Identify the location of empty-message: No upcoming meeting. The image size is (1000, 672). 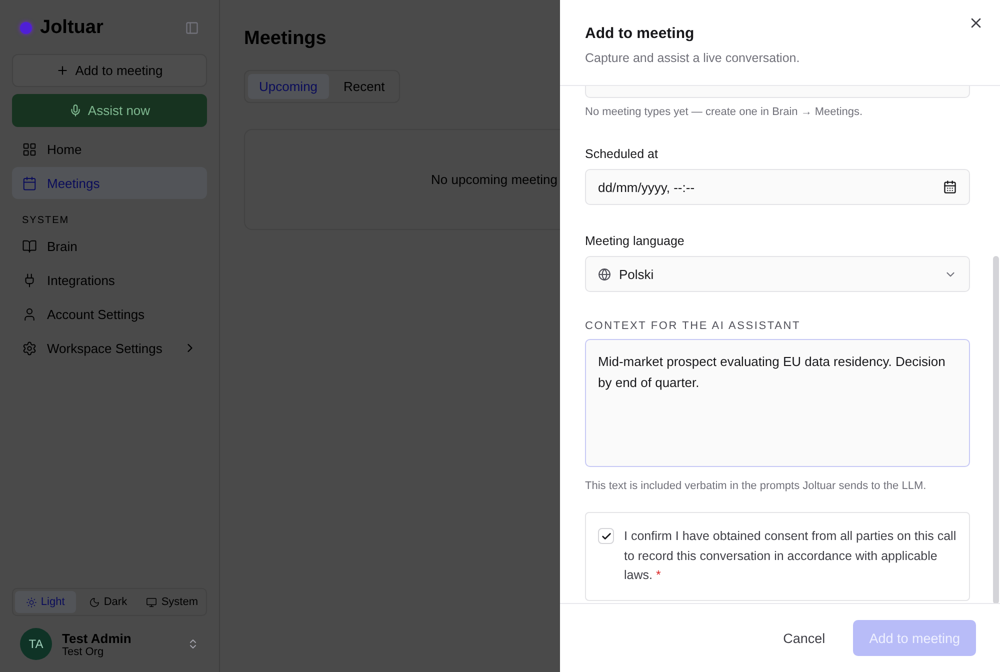
(494, 179).